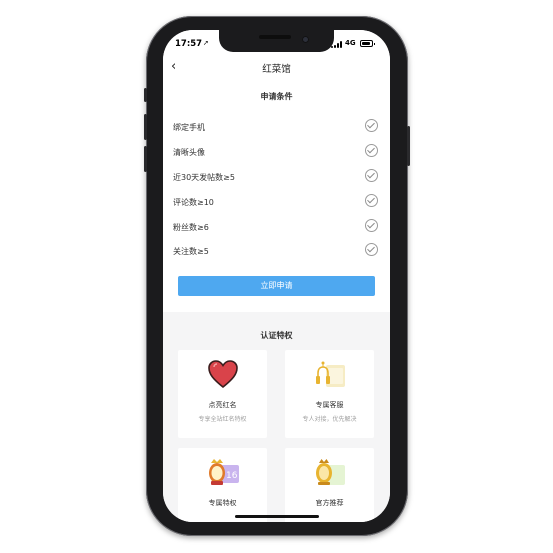 The width and height of the screenshot is (553, 553). I want to click on privilege-desc: 专享全站红名特权, so click(222, 419).